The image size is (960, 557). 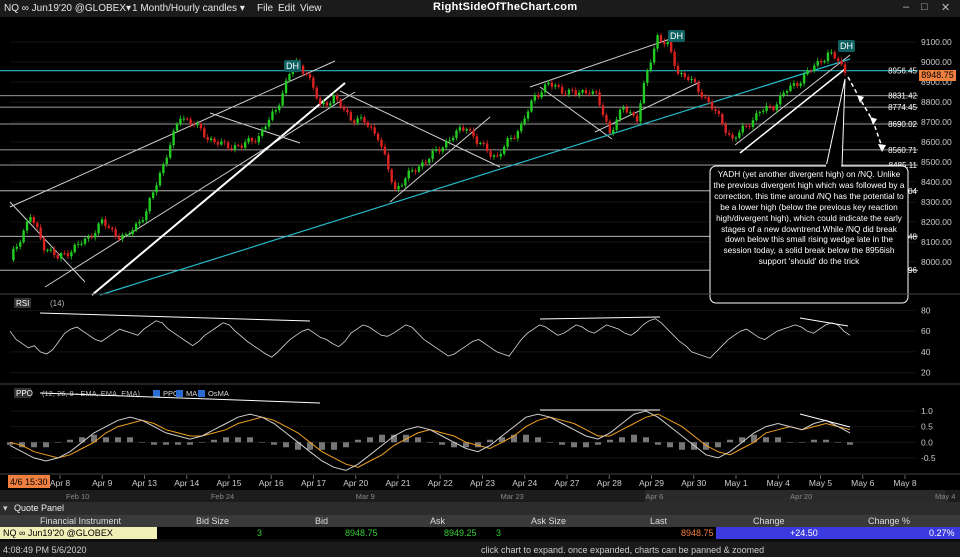 I want to click on quote-panel-titlebar: ▾ Quote Panel, so click(x=480, y=508).